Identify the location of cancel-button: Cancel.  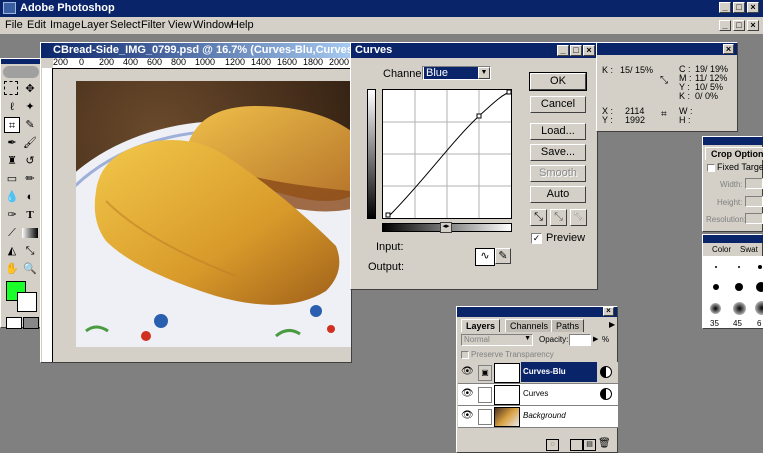
(558, 104).